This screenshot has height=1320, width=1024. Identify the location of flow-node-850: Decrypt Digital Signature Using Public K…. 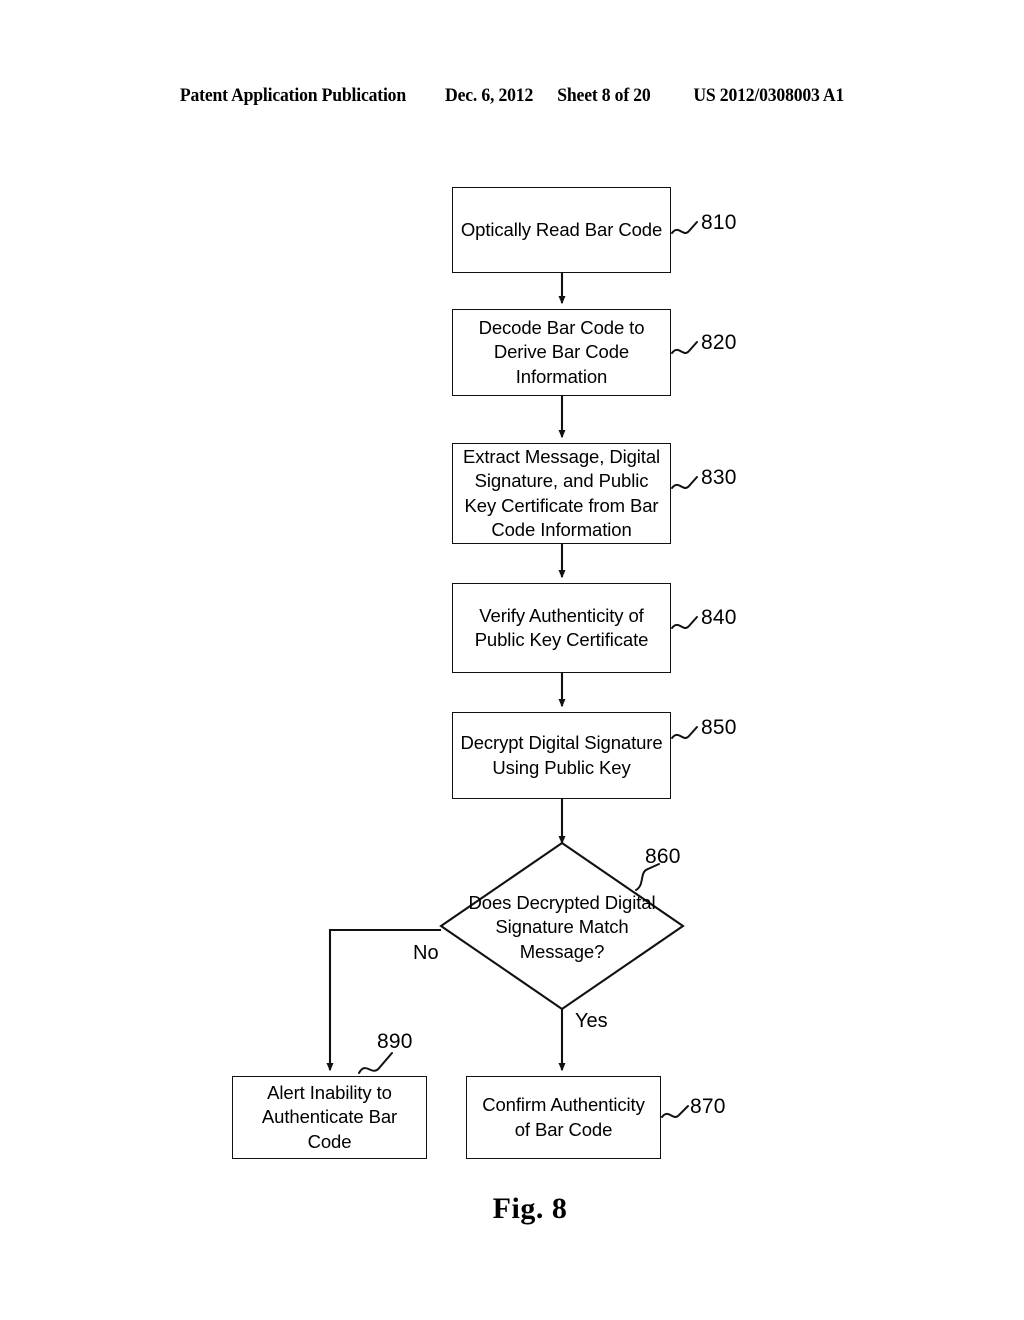
(561, 755).